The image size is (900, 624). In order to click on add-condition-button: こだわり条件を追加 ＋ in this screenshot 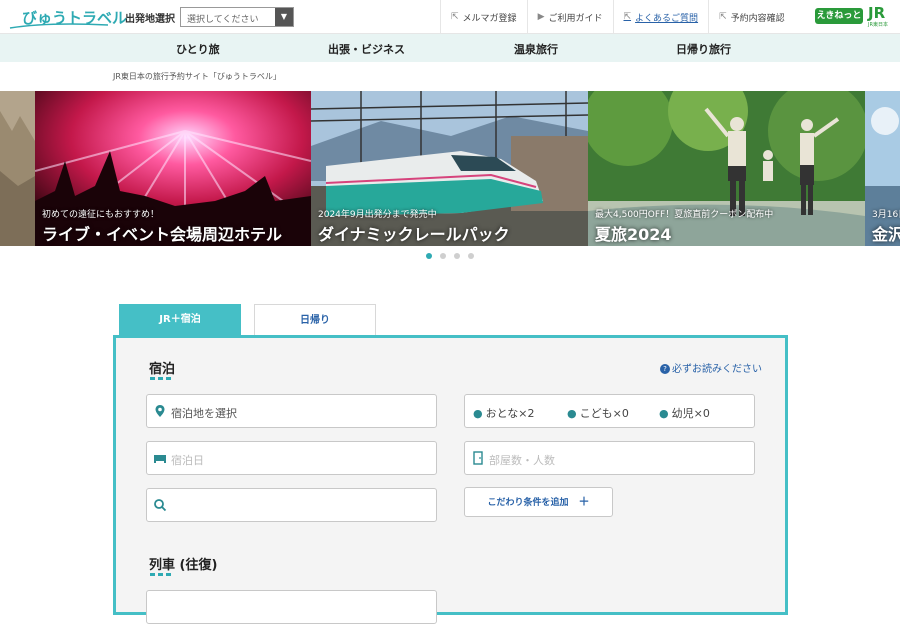, I will do `click(538, 502)`.